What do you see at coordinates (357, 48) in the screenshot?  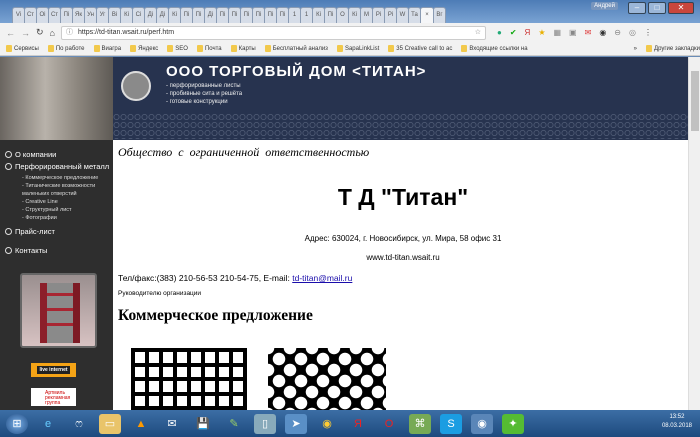 I see `bookmark-item: SapaLinkList` at bounding box center [357, 48].